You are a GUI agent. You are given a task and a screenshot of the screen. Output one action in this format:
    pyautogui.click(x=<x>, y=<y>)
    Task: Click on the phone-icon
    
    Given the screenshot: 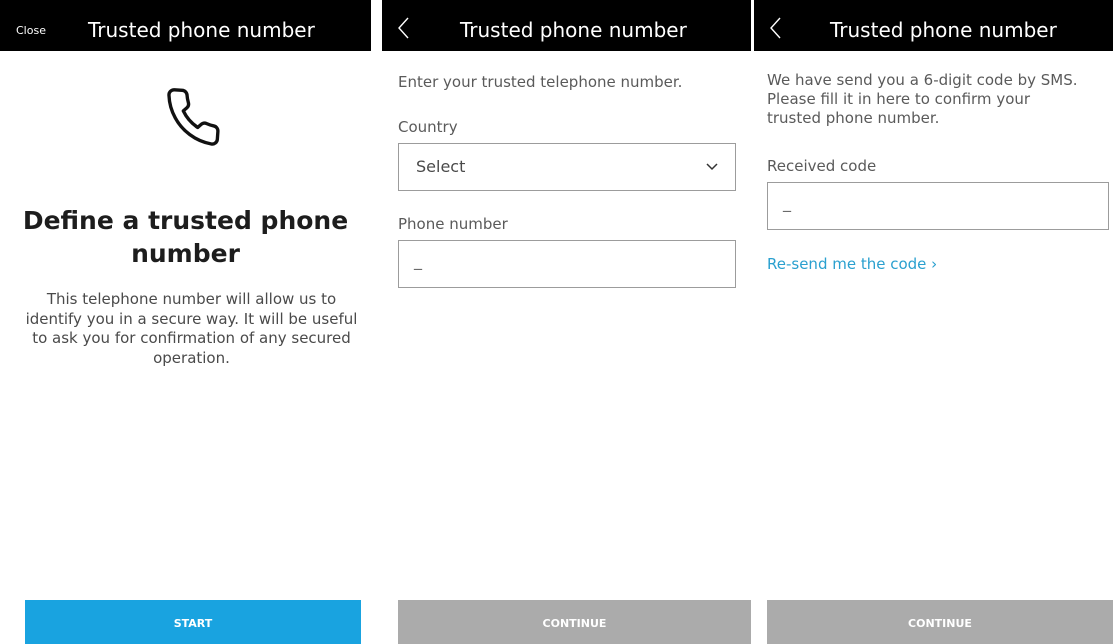 What is the action you would take?
    pyautogui.click(x=193, y=117)
    